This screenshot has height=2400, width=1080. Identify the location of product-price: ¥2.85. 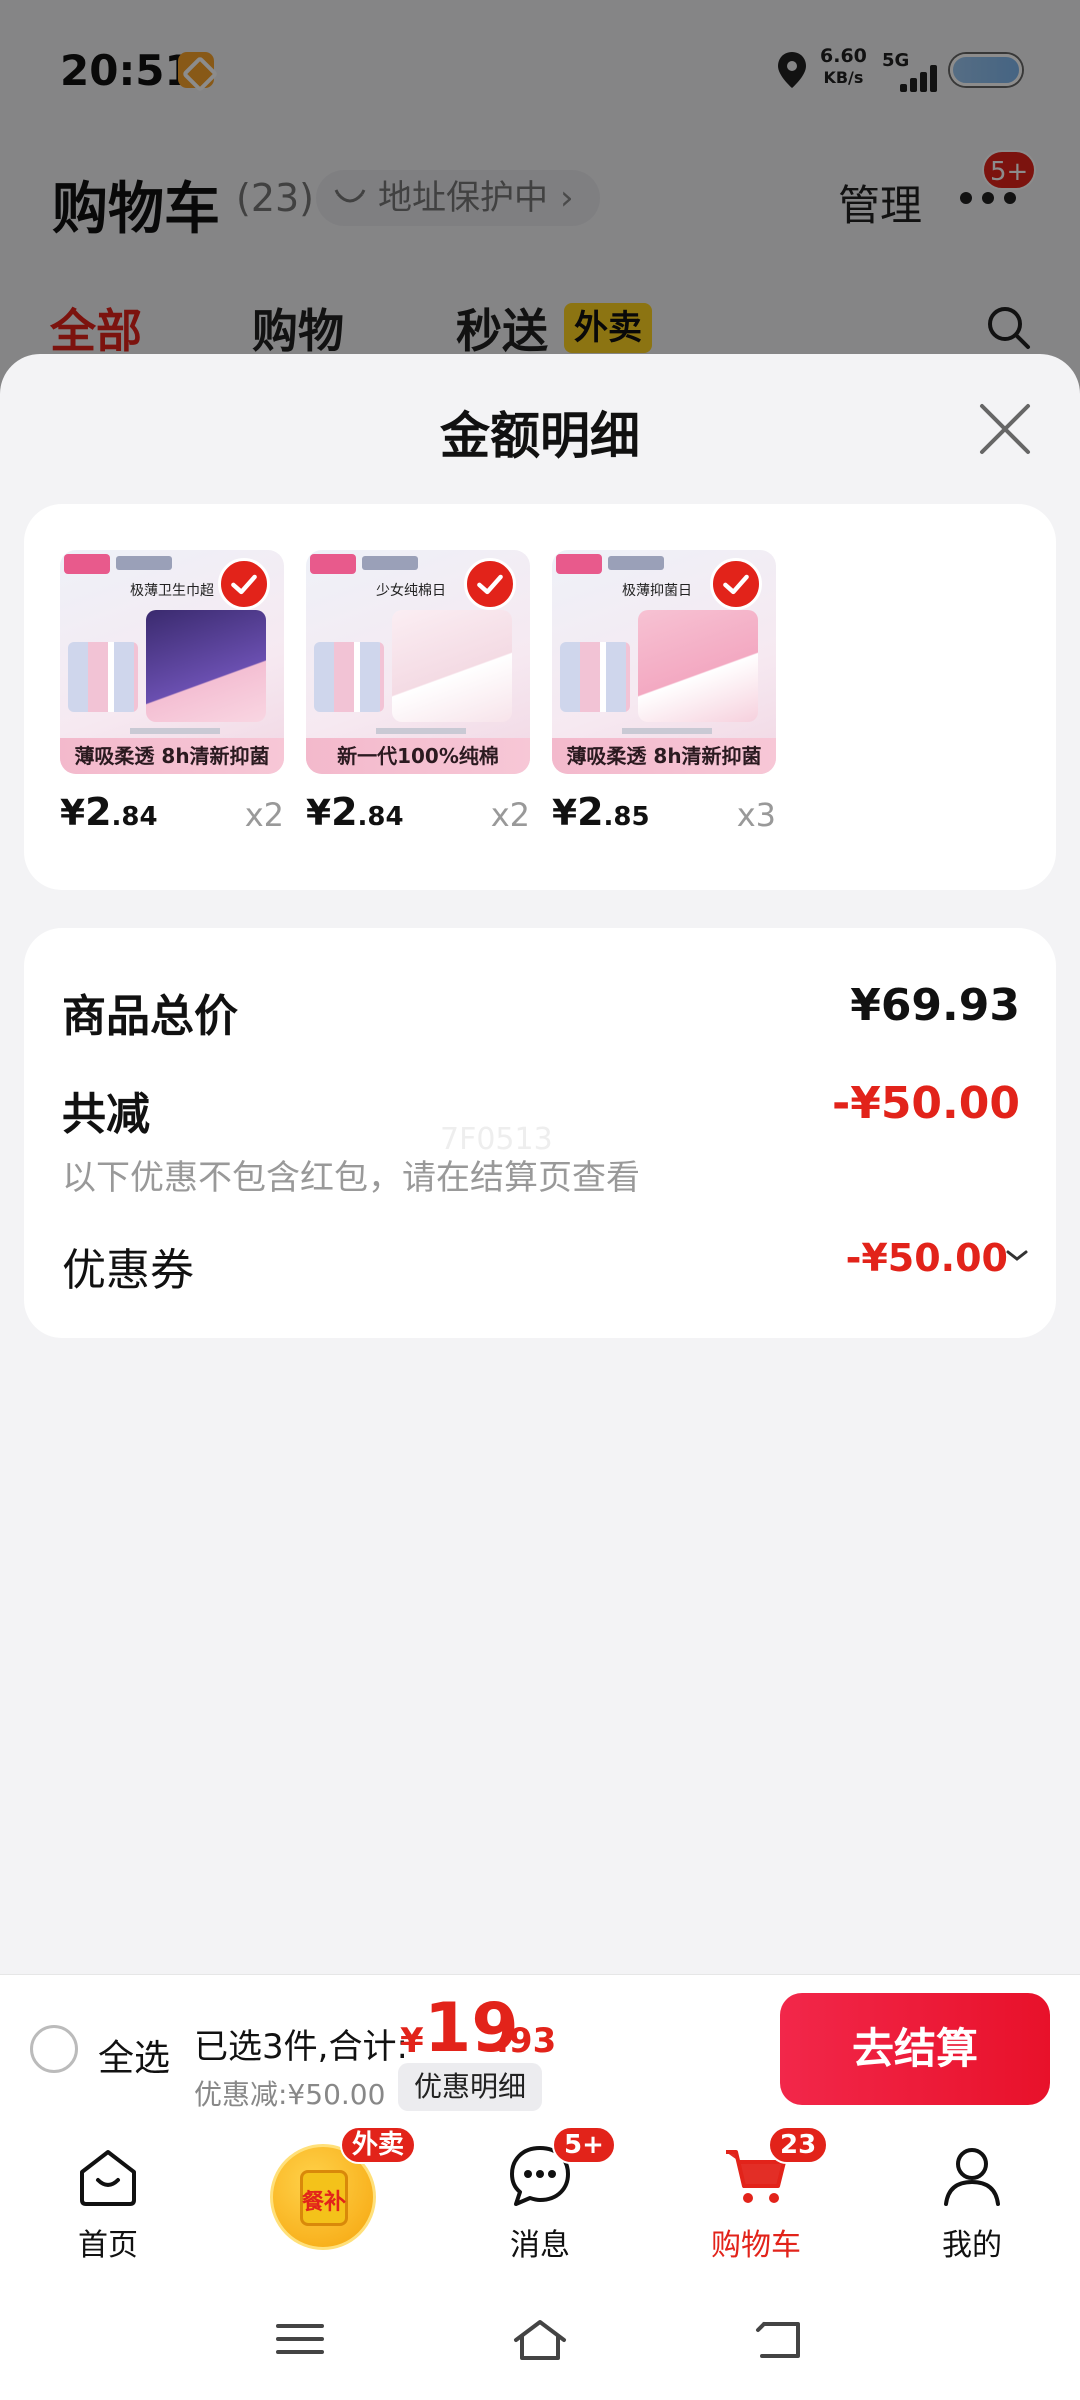
(601, 812).